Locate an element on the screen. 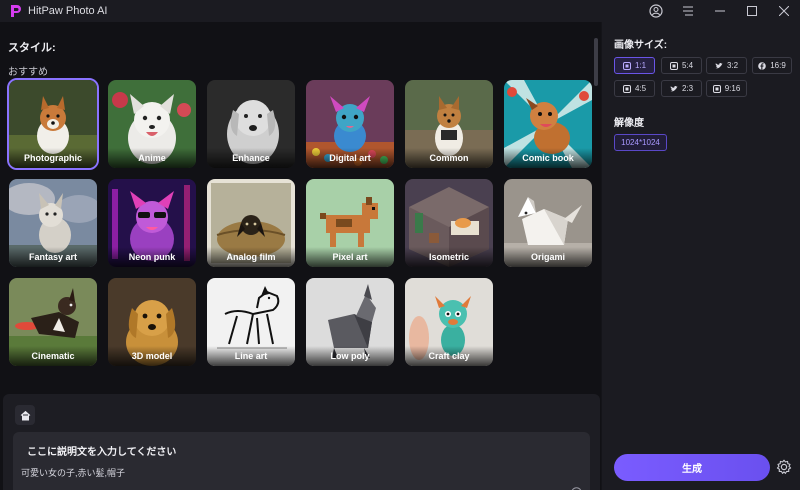 The image size is (800, 490). style-tile-label: Pixel art is located at coordinates (350, 257).